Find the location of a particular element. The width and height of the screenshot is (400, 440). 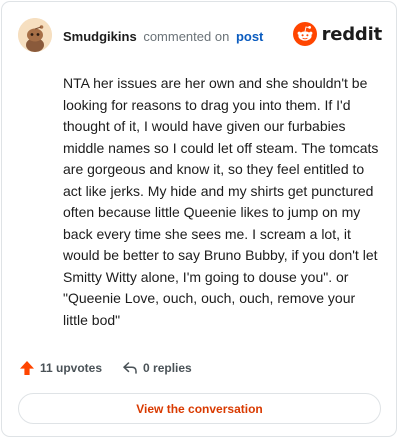

reply-arrow-icon is located at coordinates (130, 368).